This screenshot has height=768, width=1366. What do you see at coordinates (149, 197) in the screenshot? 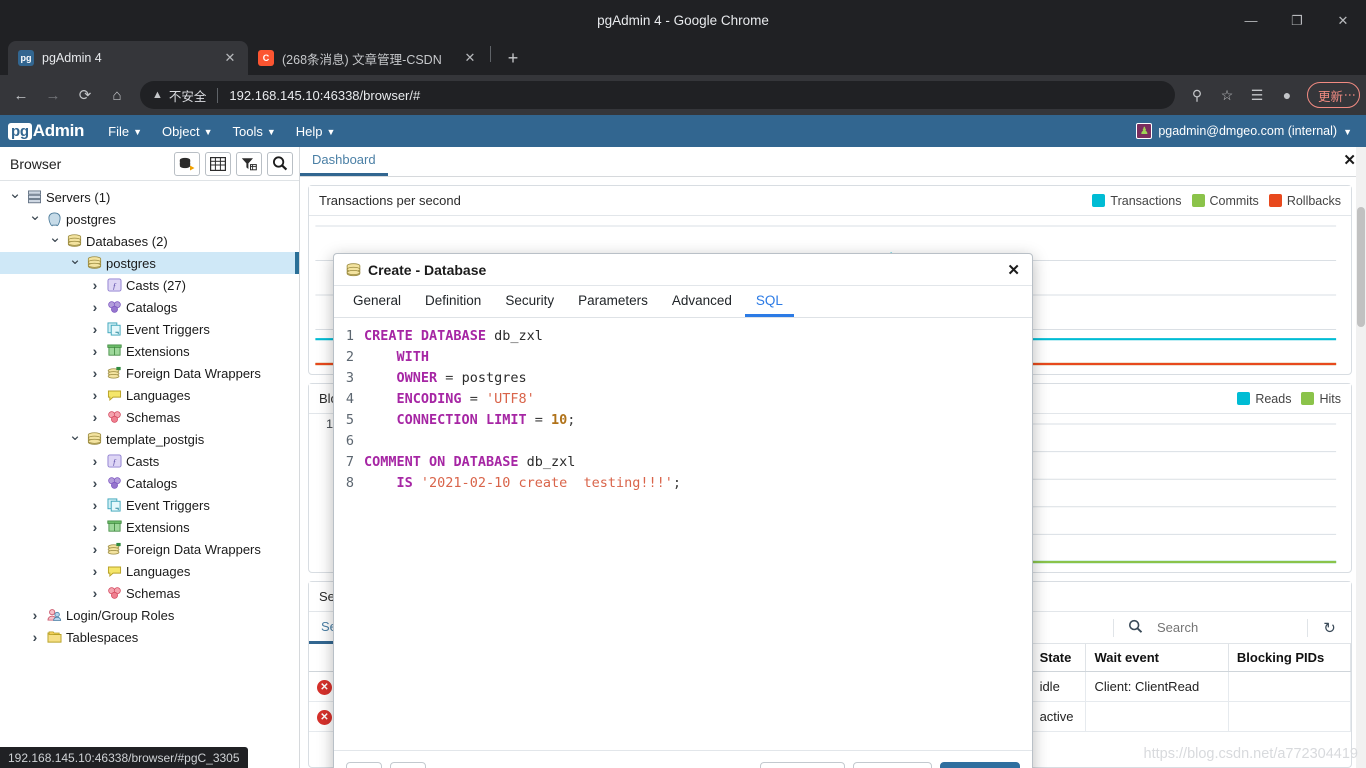
I see `tree-node-servers-1: Servers (1)` at bounding box center [149, 197].